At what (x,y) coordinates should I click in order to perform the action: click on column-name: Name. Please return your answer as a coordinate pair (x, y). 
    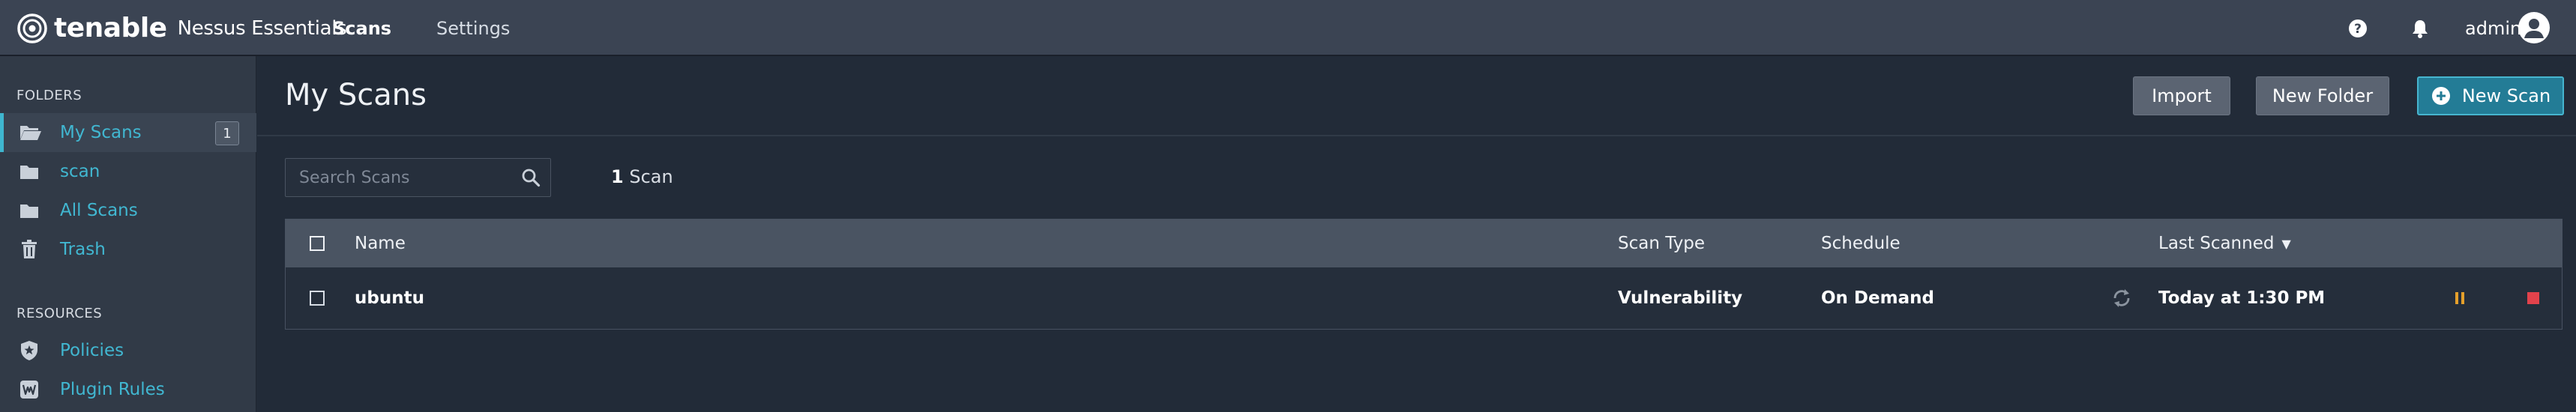
    Looking at the image, I should click on (380, 243).